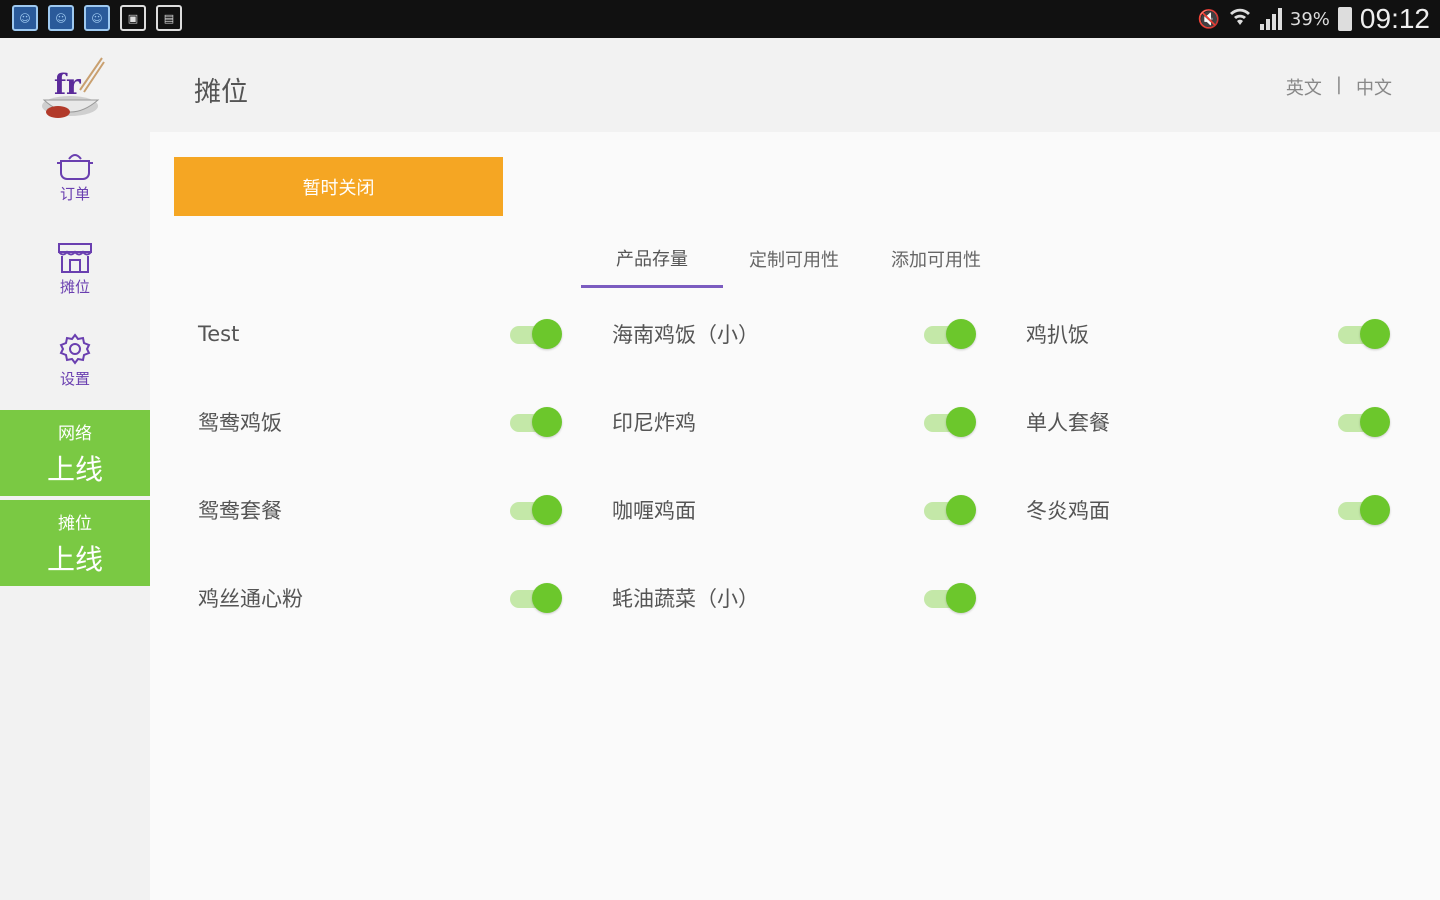  What do you see at coordinates (68, 84) in the screenshot?
I see `svg-text: fr` at bounding box center [68, 84].